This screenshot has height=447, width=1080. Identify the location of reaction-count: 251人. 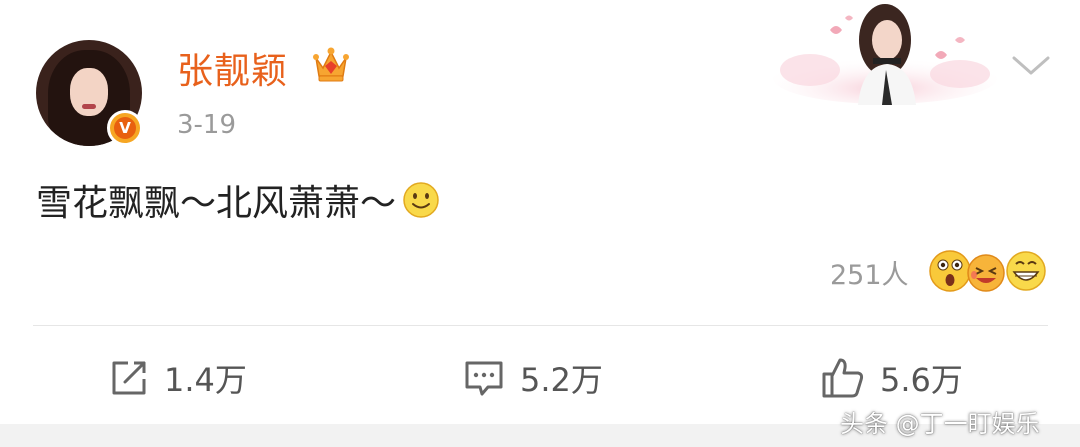
(869, 272).